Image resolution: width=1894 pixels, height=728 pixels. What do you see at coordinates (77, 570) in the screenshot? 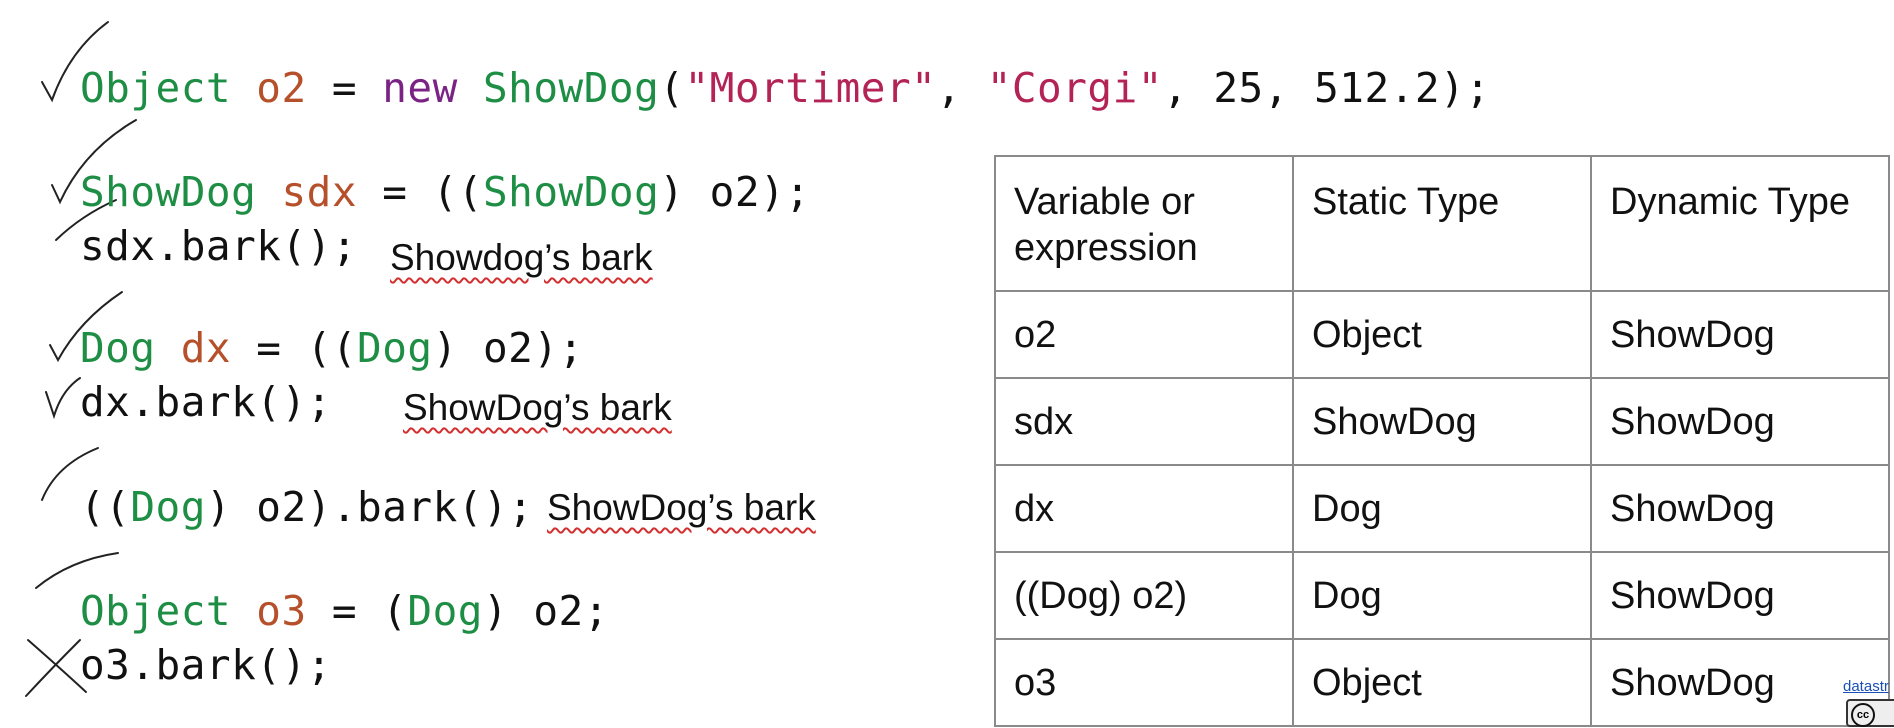
I see `dash-mark-icon` at bounding box center [77, 570].